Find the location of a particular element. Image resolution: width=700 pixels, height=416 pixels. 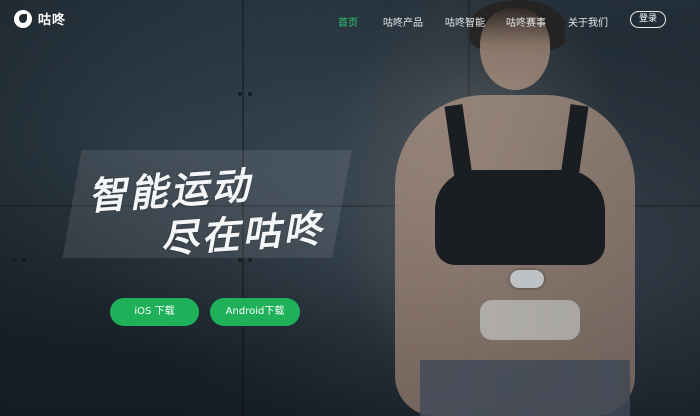

nav-item-smart: 咕咚智能 is located at coordinates (465, 21).